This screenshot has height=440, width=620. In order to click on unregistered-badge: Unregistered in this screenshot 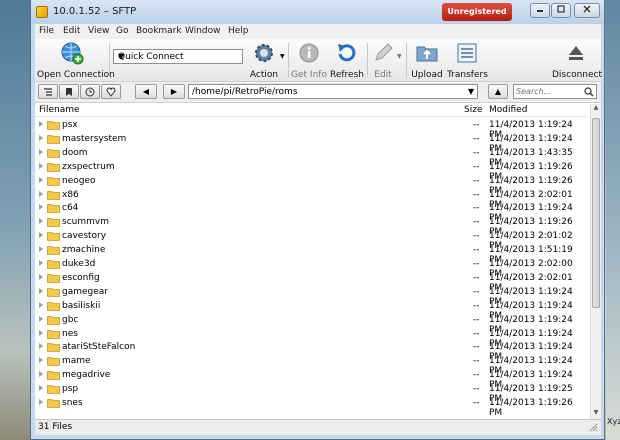, I will do `click(477, 12)`.